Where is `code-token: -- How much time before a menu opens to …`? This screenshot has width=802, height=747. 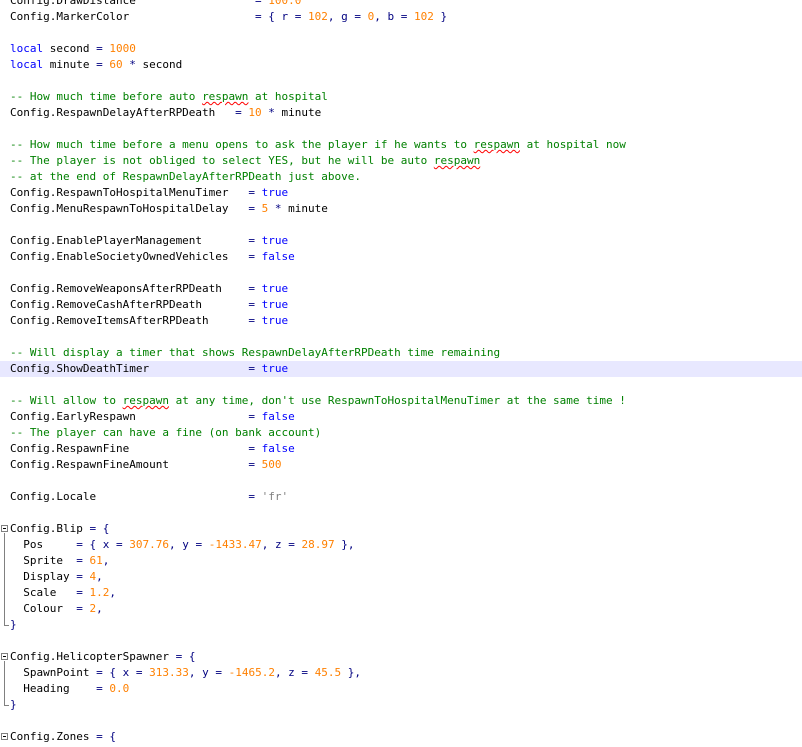 code-token: -- How much time before a menu opens to … is located at coordinates (242, 144).